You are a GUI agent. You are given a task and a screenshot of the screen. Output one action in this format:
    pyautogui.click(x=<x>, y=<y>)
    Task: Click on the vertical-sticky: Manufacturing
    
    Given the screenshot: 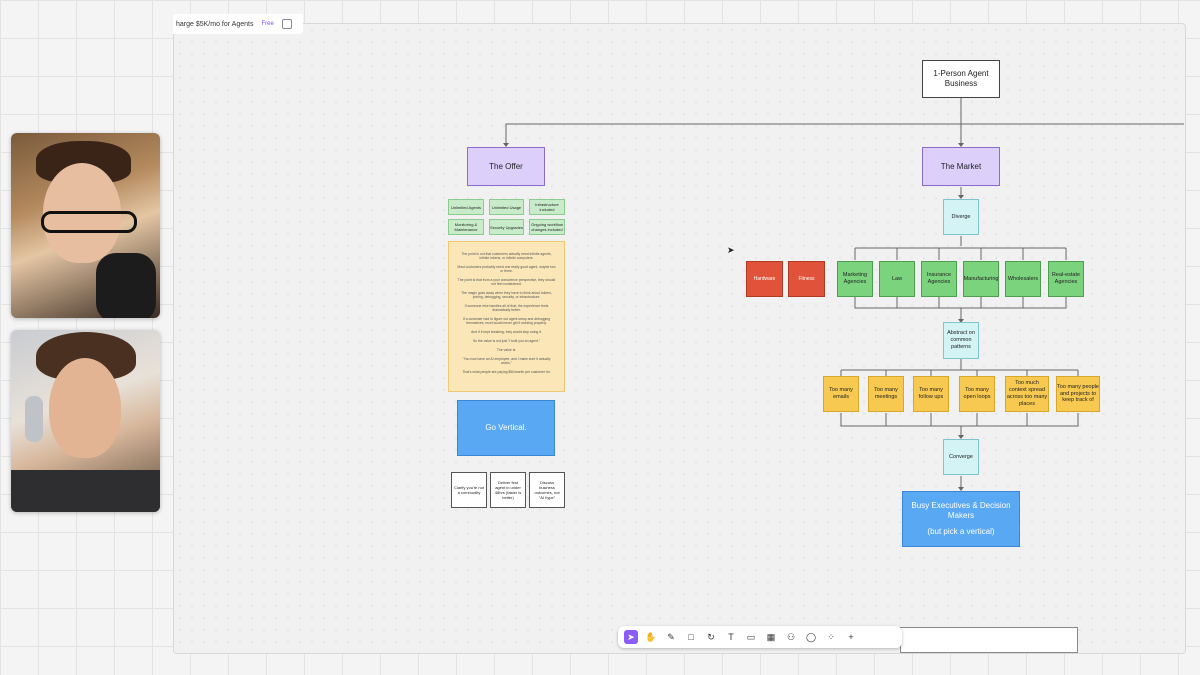 What is the action you would take?
    pyautogui.click(x=981, y=279)
    